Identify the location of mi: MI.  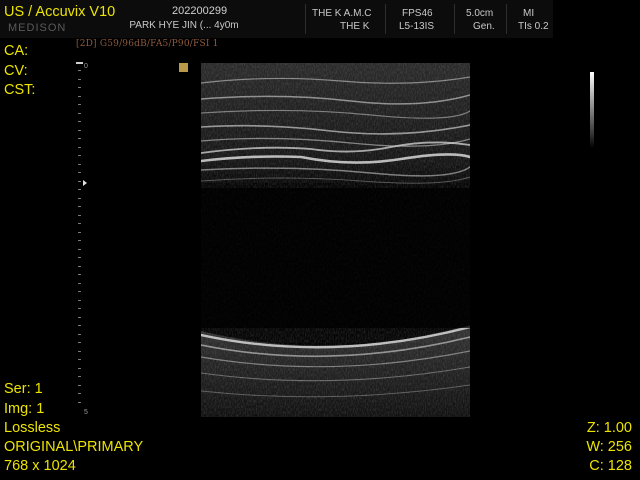
(529, 13).